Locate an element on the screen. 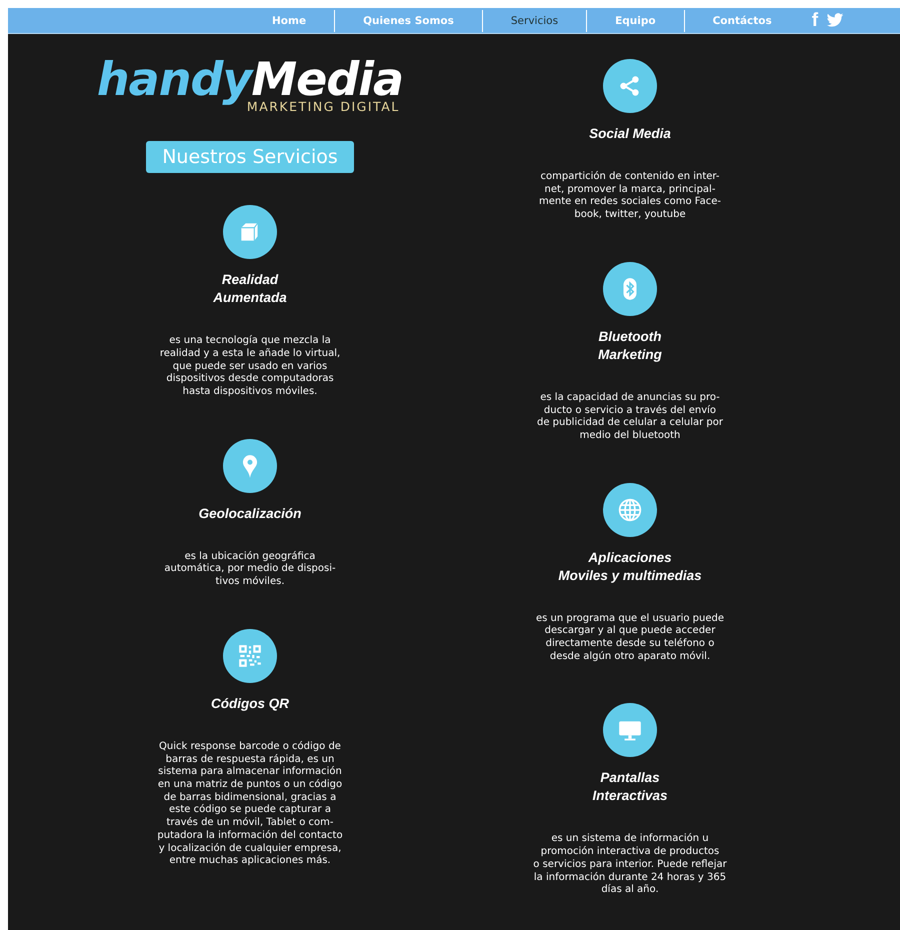 Image resolution: width=900 pixels, height=930 pixels. service-description: es la ubicación geográfica automática, por medio de disposi- tivos móviles. is located at coordinates (250, 569).